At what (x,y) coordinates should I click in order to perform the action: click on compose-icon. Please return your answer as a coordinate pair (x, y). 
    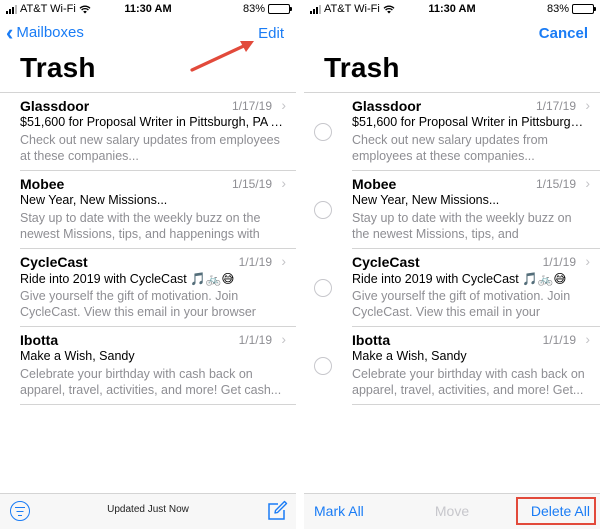
    Looking at the image, I should click on (277, 511).